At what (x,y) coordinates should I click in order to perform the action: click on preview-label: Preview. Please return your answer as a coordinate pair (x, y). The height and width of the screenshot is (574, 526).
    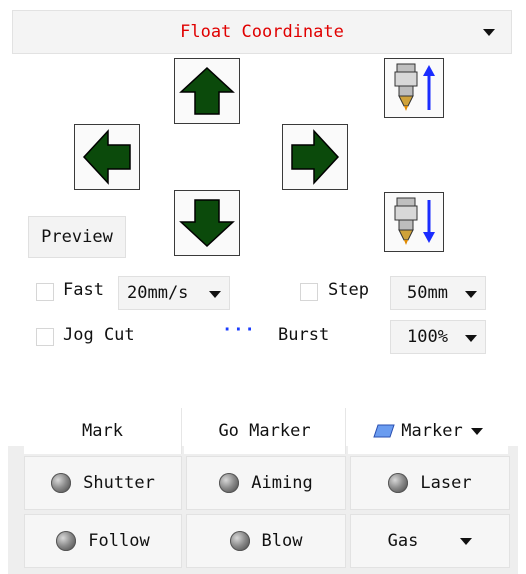
    Looking at the image, I should click on (77, 237).